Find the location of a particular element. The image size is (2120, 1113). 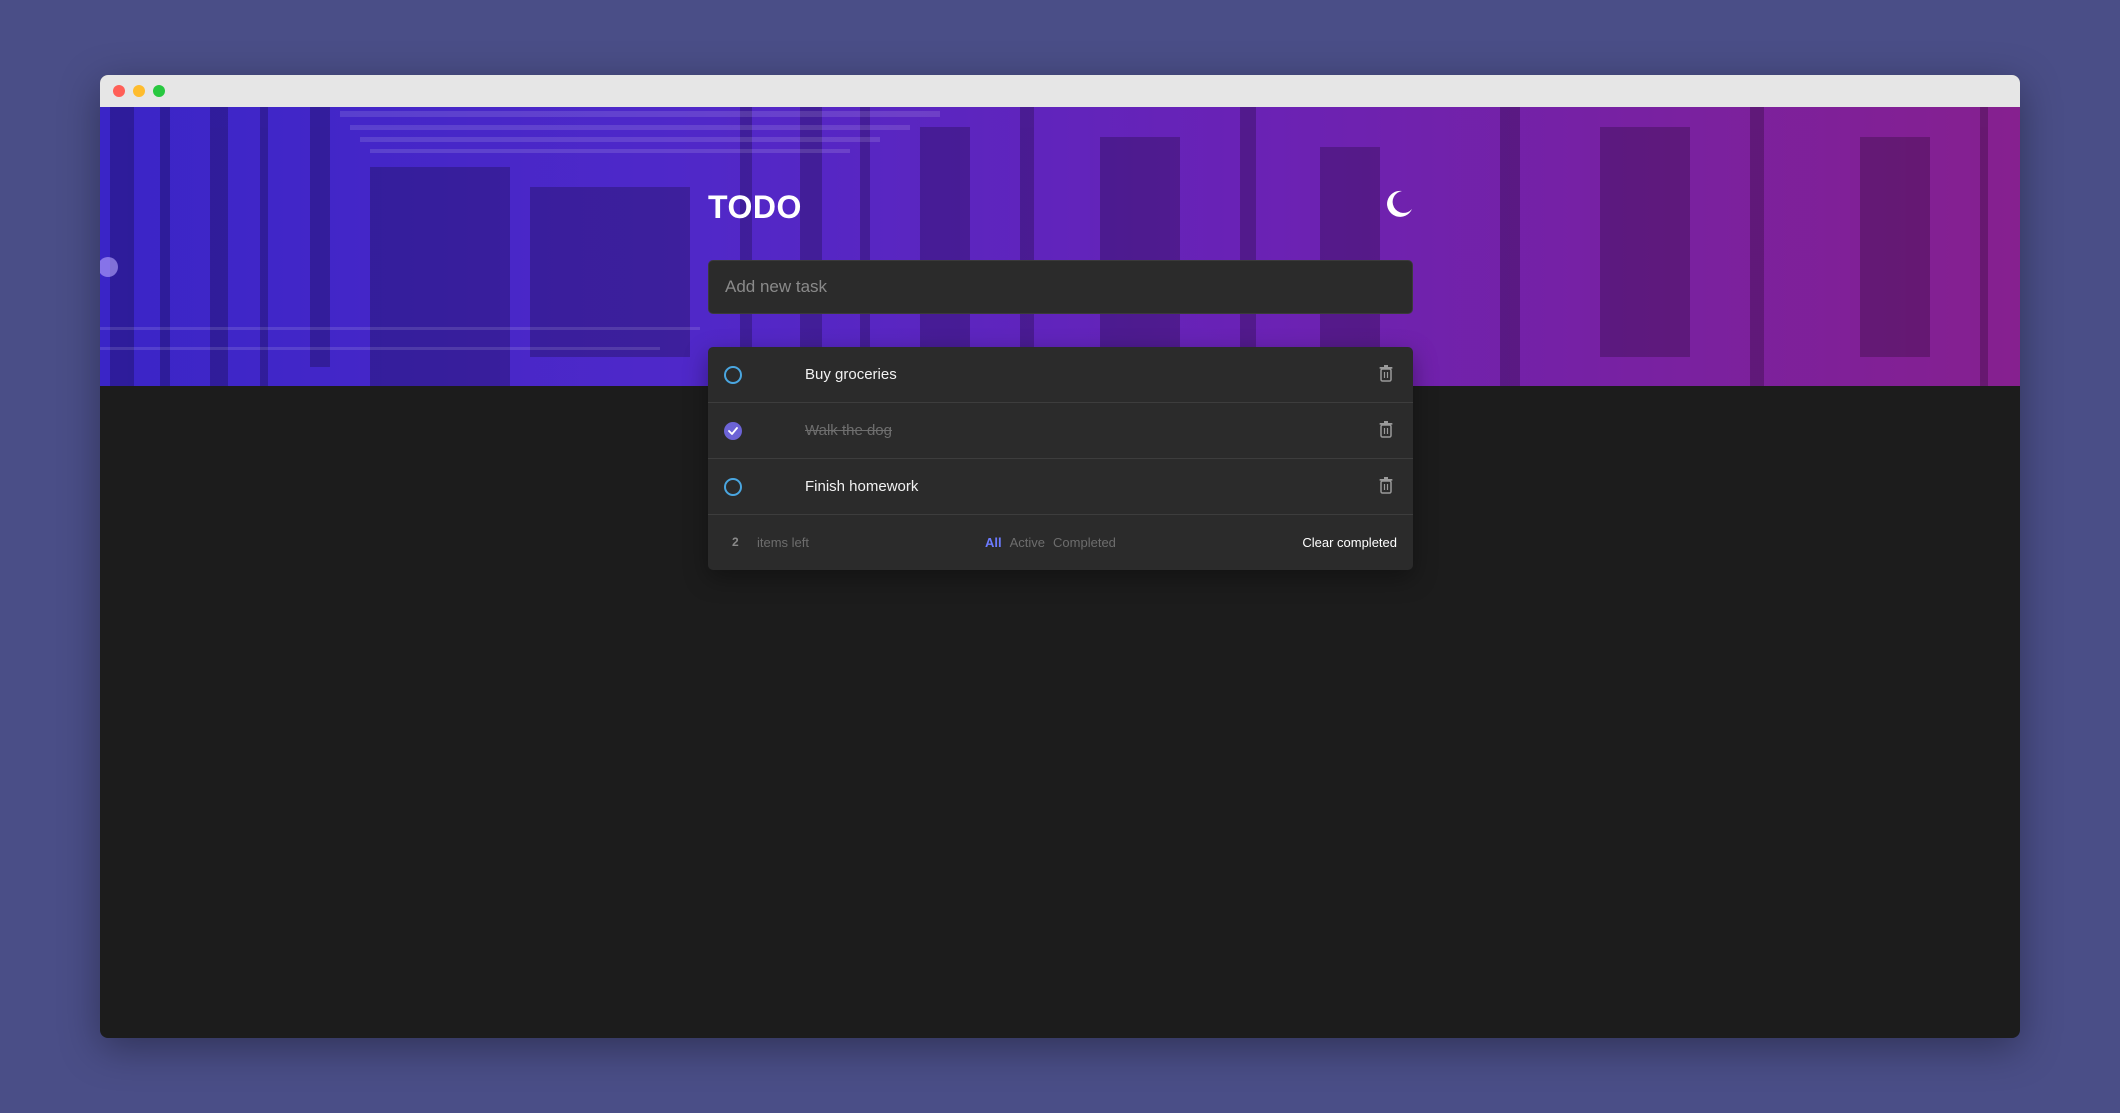

todo-checkbox-checked is located at coordinates (733, 431).